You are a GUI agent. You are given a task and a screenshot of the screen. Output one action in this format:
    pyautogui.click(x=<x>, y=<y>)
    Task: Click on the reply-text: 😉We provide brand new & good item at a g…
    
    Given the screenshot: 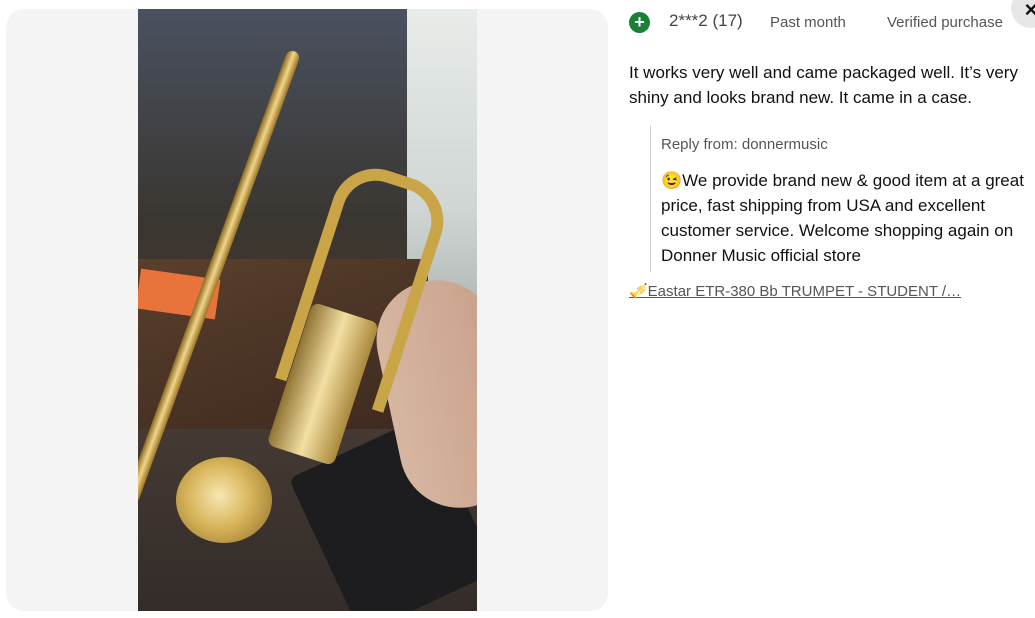 What is the action you would take?
    pyautogui.click(x=842, y=218)
    